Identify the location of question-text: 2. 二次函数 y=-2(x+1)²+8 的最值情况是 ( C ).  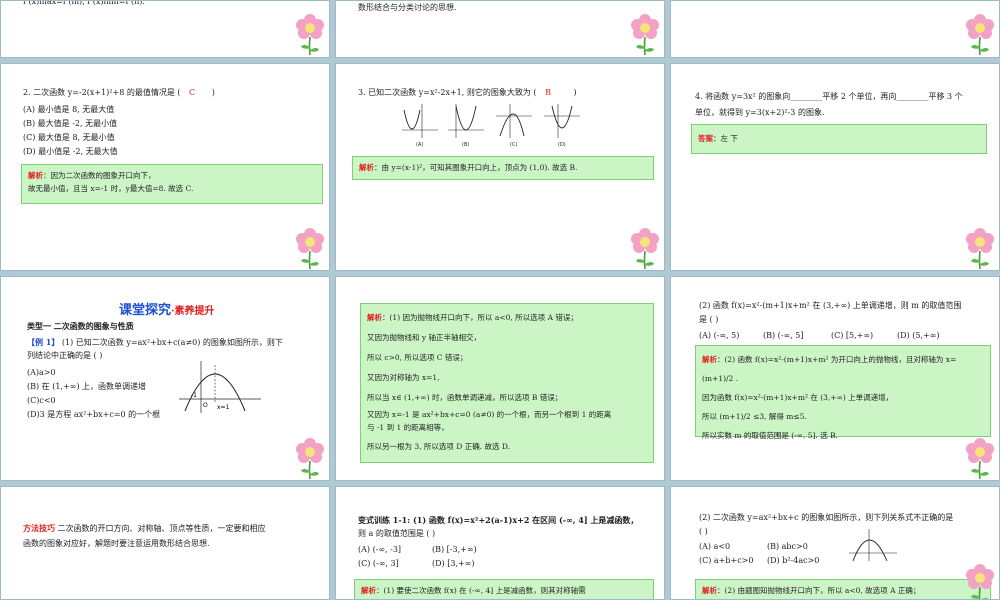
(119, 93).